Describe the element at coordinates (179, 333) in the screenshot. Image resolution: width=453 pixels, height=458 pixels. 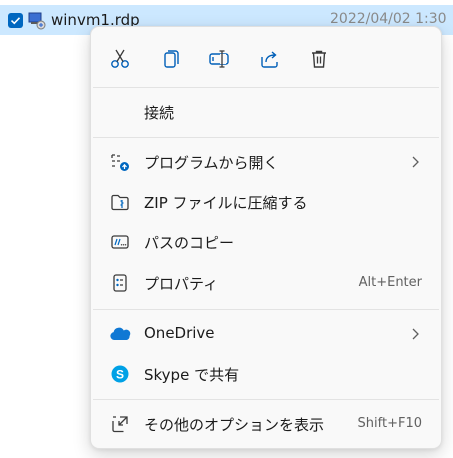
I see `menu-item-label: OneDrive` at that location.